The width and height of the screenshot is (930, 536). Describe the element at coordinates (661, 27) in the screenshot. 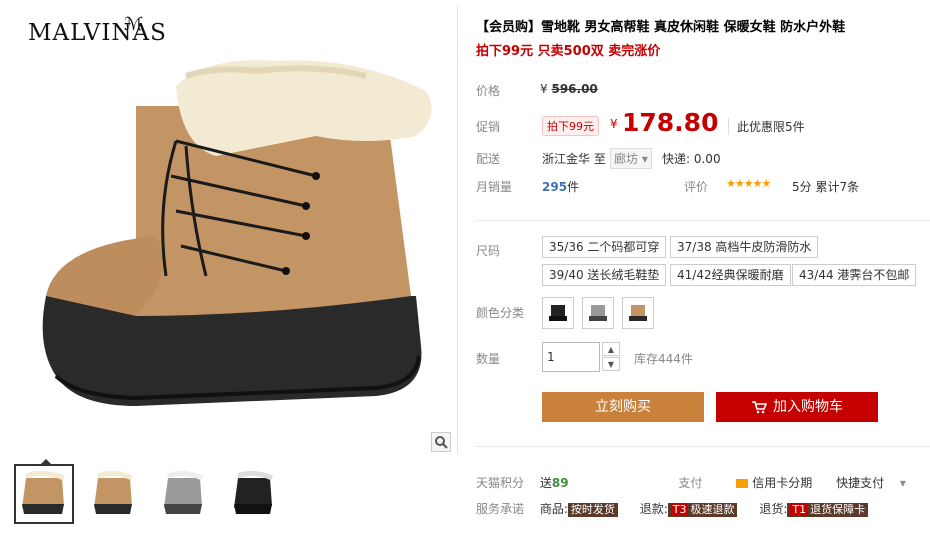

I see `product-title: 【会员购】雪地靴 男女高帮鞋 真皮休闲鞋 保暖女鞋 防水户外鞋` at that location.